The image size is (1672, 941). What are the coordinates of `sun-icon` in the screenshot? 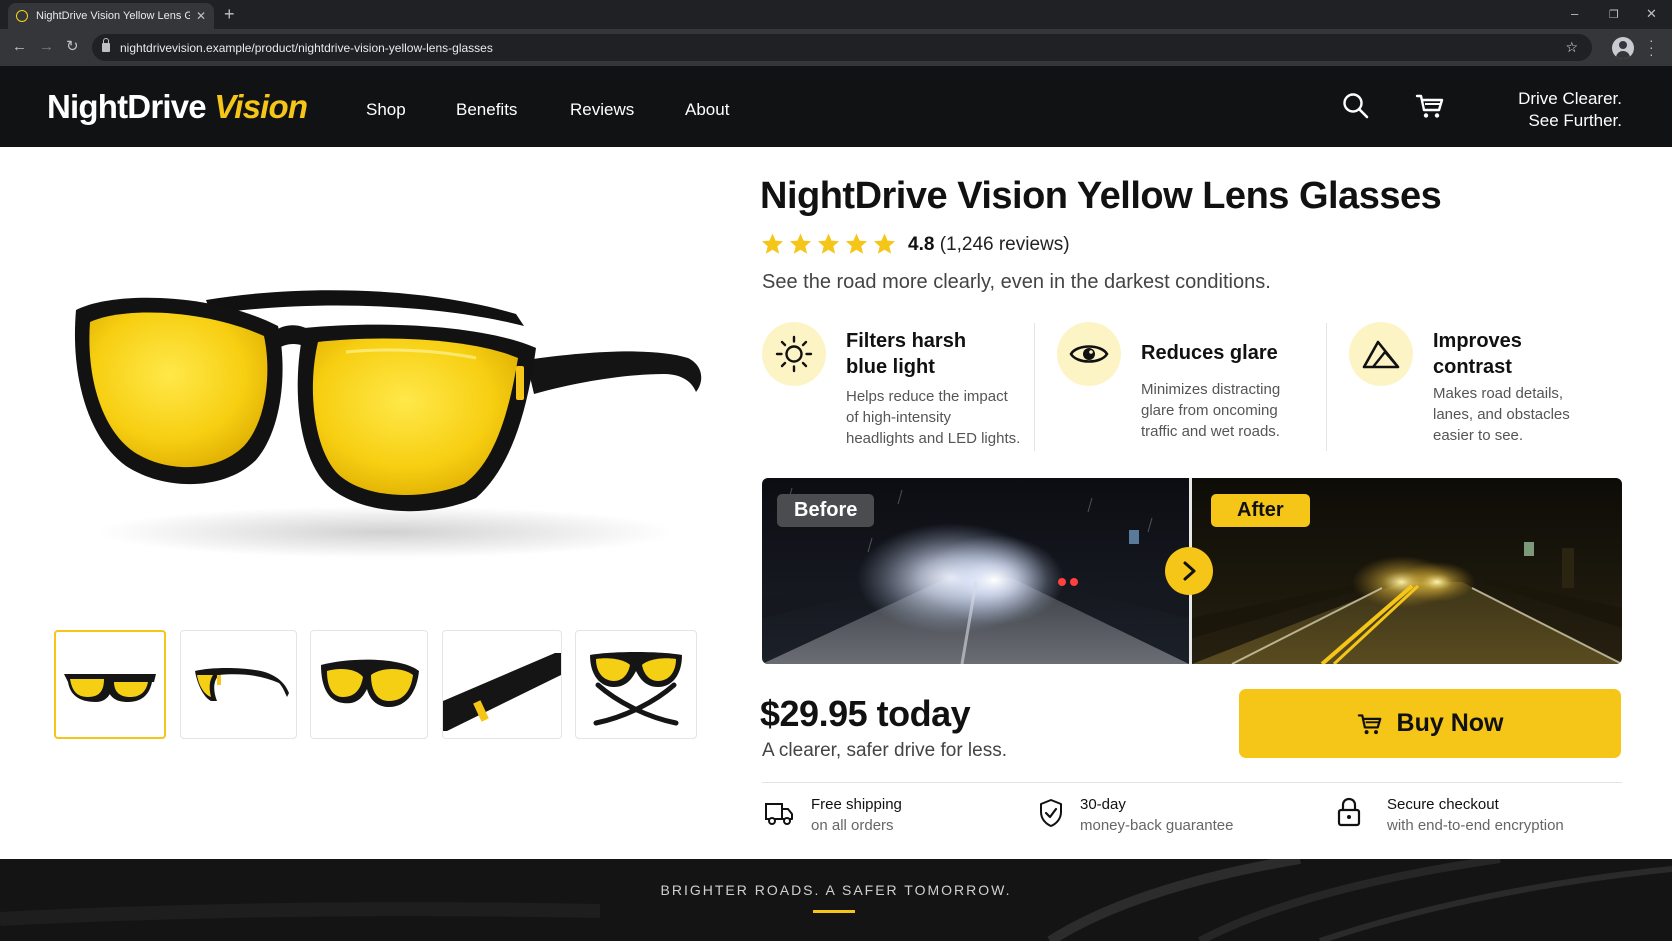 It's located at (794, 354).